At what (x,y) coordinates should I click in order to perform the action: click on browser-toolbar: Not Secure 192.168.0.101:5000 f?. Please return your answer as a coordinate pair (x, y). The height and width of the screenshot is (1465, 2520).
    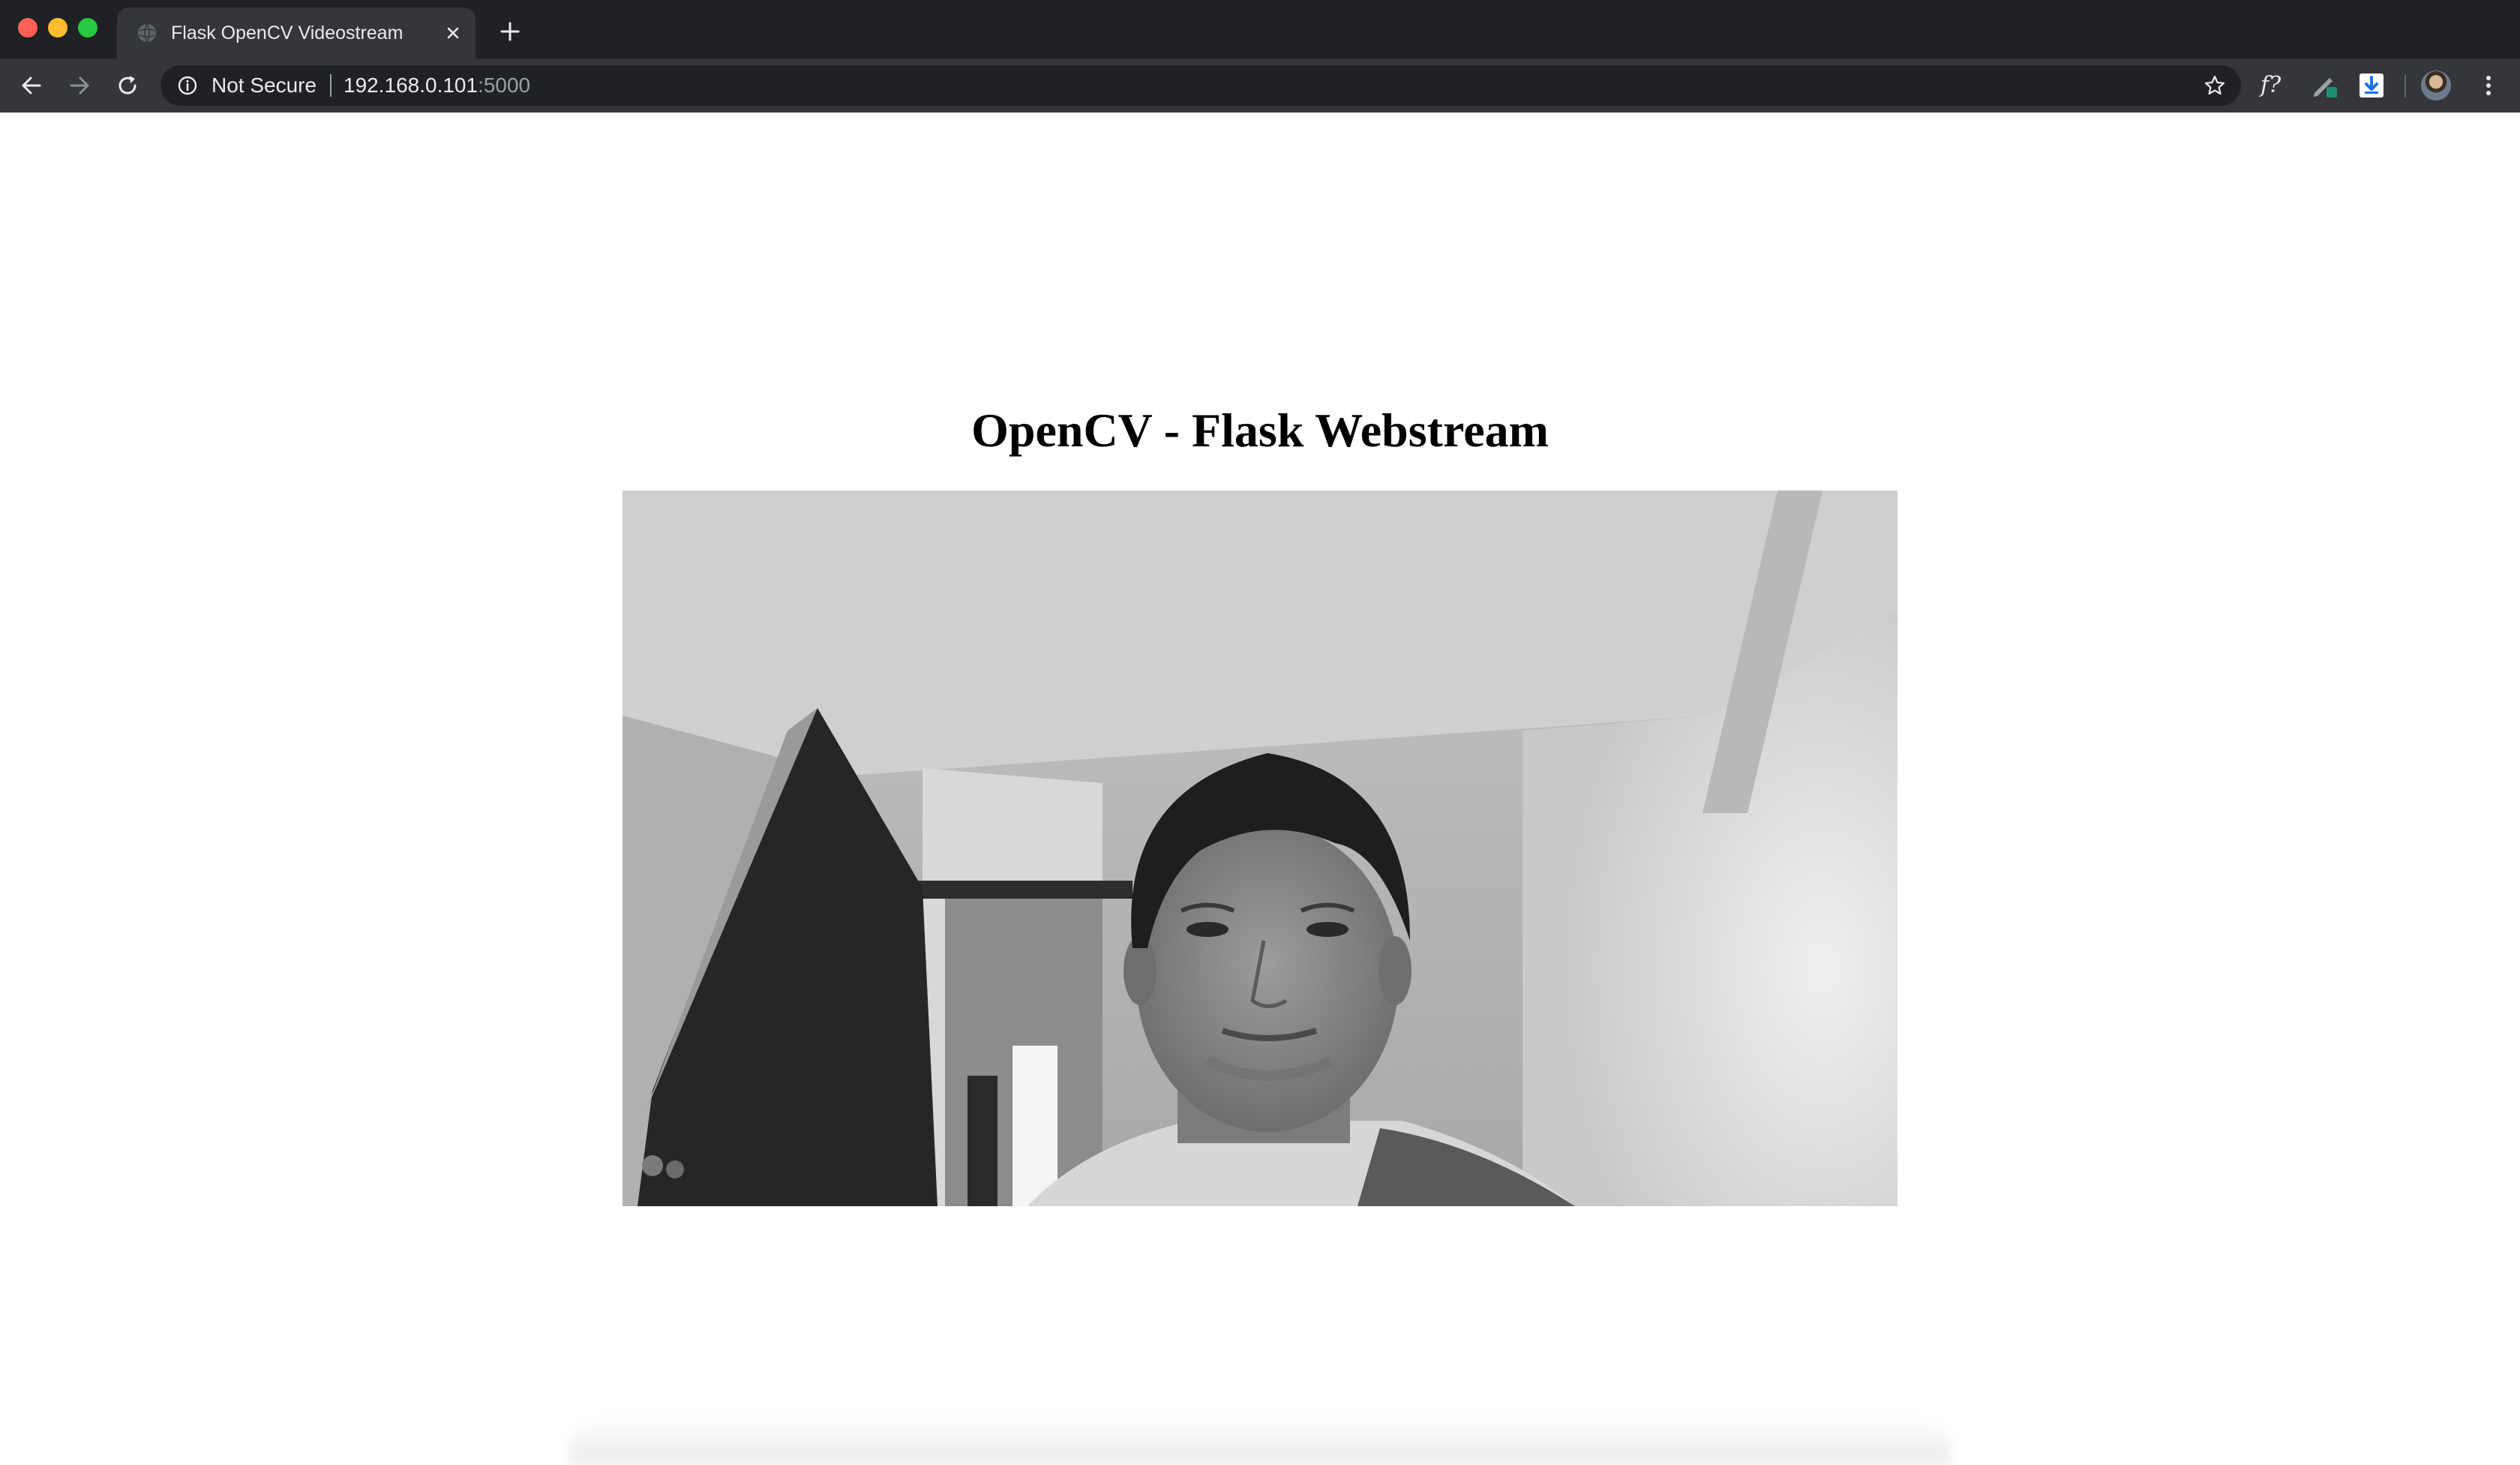
    Looking at the image, I should click on (1260, 86).